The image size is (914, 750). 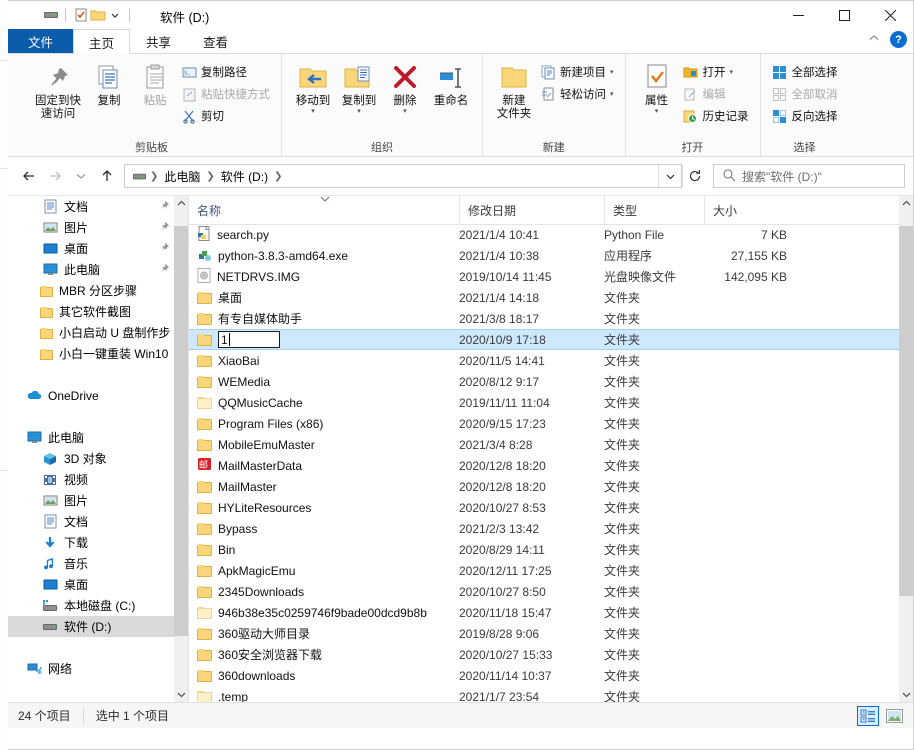 What do you see at coordinates (805, 94) in the screenshot?
I see `select-none-button: 全部取消` at bounding box center [805, 94].